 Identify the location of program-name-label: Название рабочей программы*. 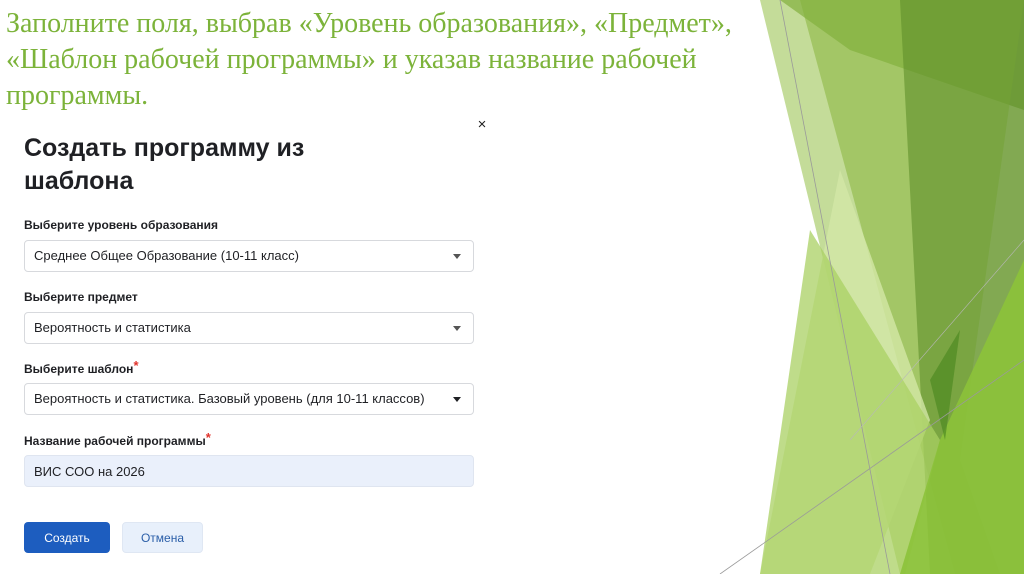
(117, 439).